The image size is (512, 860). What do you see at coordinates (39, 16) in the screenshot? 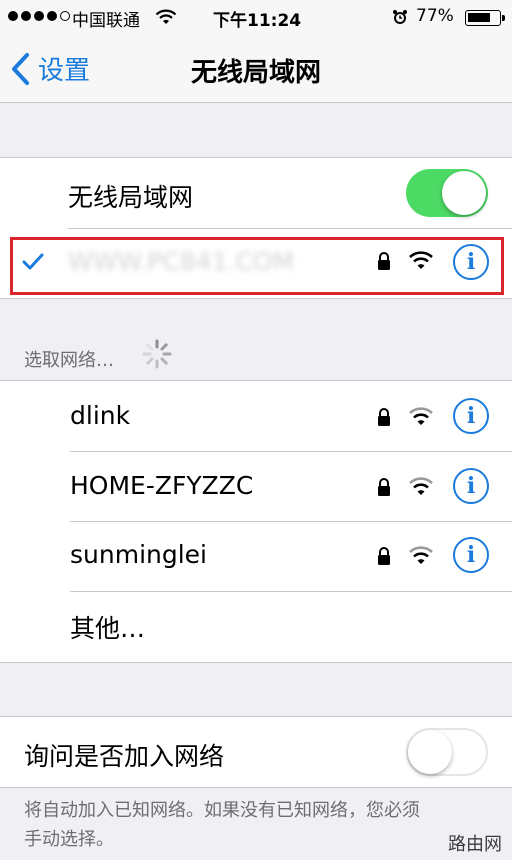
I see `signal-strength-icon` at bounding box center [39, 16].